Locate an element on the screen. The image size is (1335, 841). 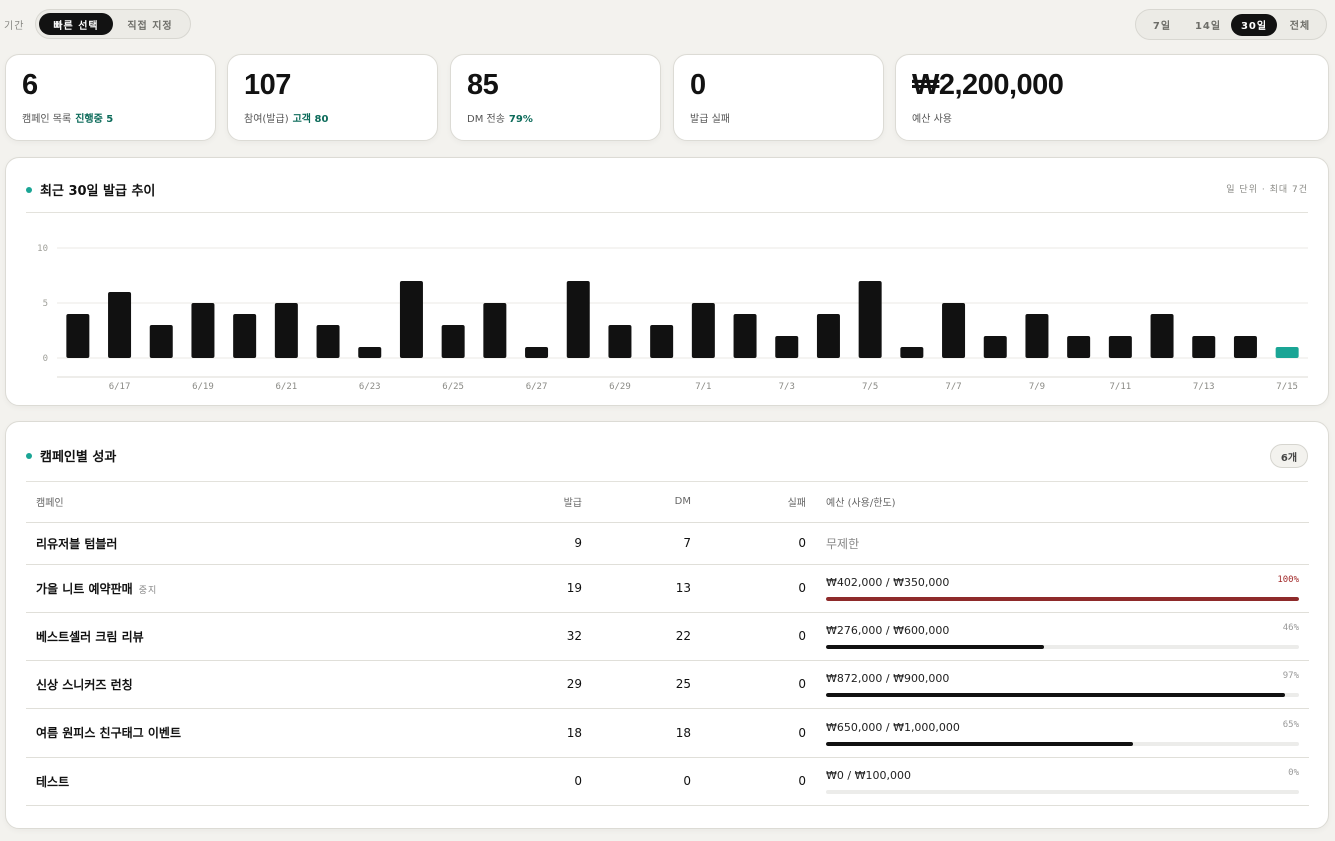
cell-dm: 25 is located at coordinates (636, 684).